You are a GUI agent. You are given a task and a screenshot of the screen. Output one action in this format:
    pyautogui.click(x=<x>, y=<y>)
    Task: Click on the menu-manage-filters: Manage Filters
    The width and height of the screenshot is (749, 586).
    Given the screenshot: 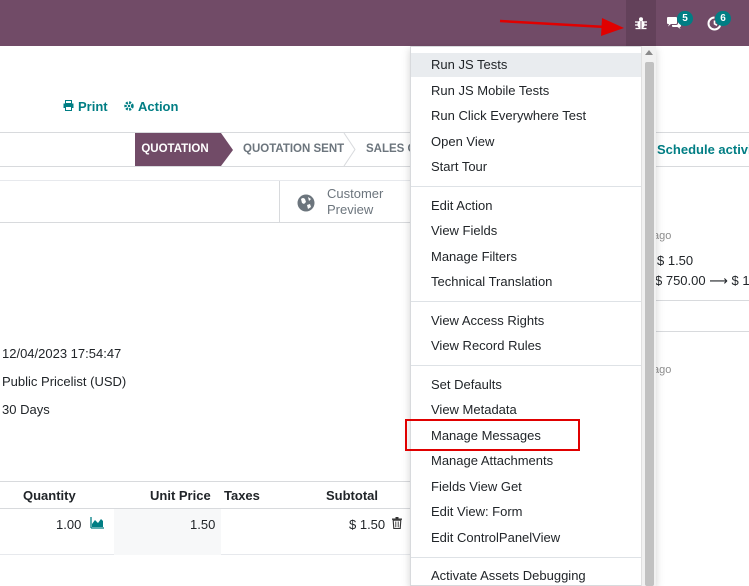 What is the action you would take?
    pyautogui.click(x=526, y=257)
    